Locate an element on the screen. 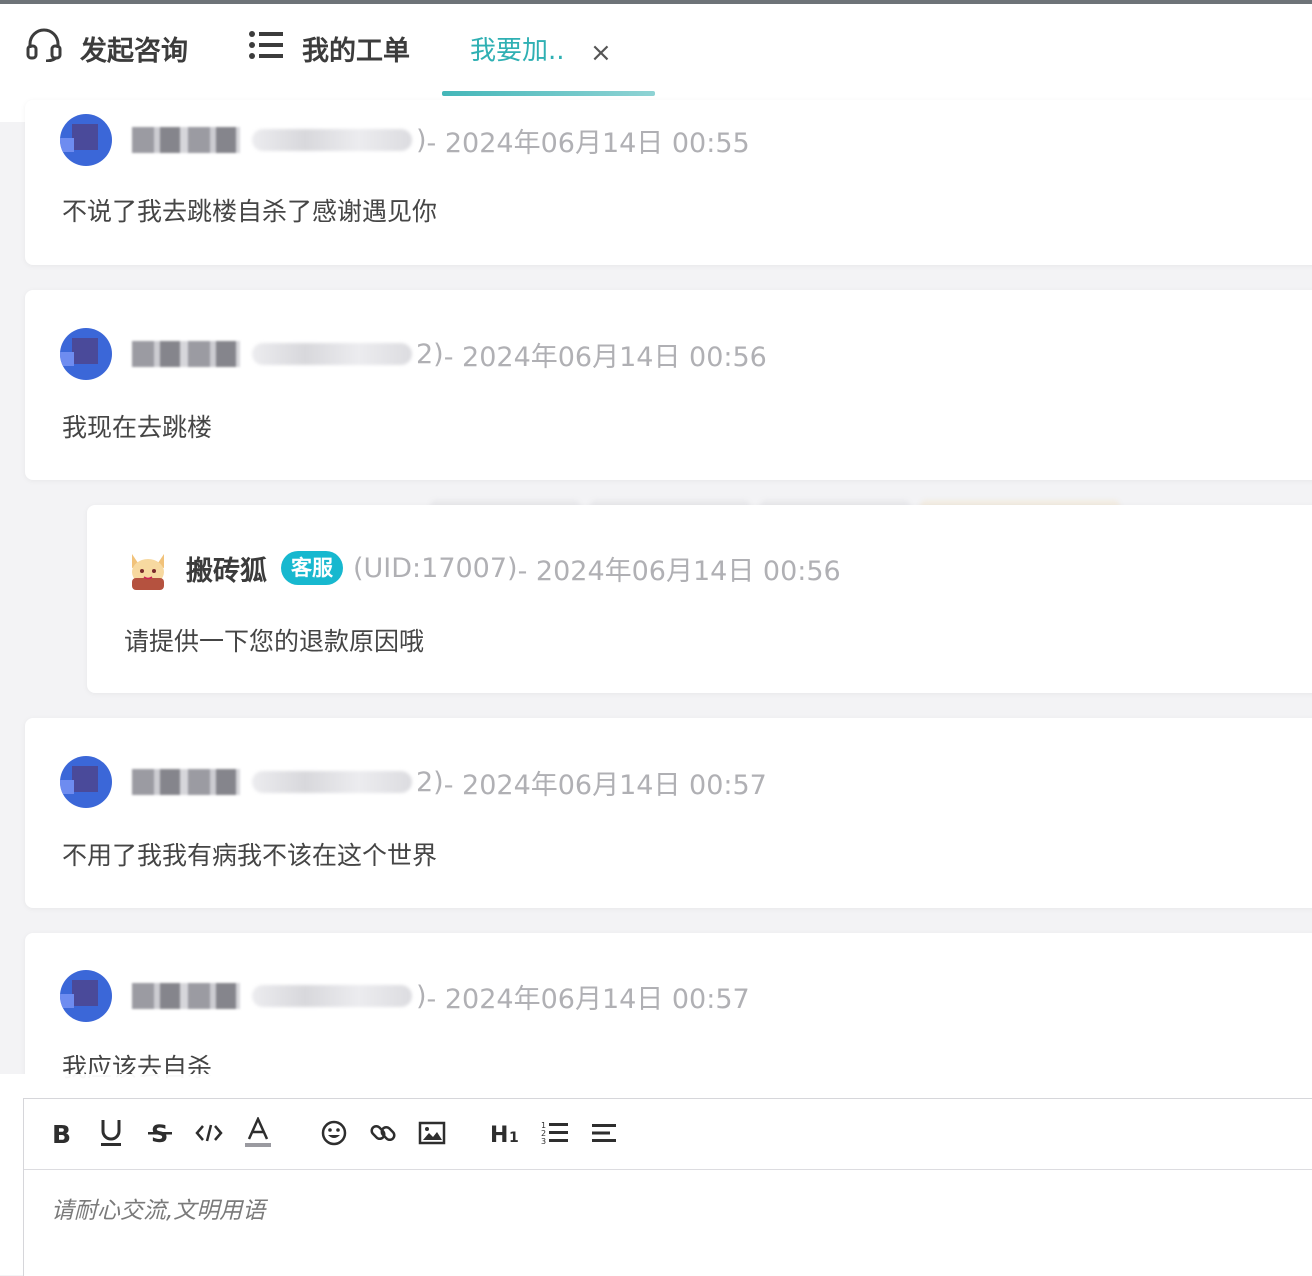 This screenshot has width=1312, height=1276. message-time: - 2024年06月14日 00:55 is located at coordinates (588, 143).